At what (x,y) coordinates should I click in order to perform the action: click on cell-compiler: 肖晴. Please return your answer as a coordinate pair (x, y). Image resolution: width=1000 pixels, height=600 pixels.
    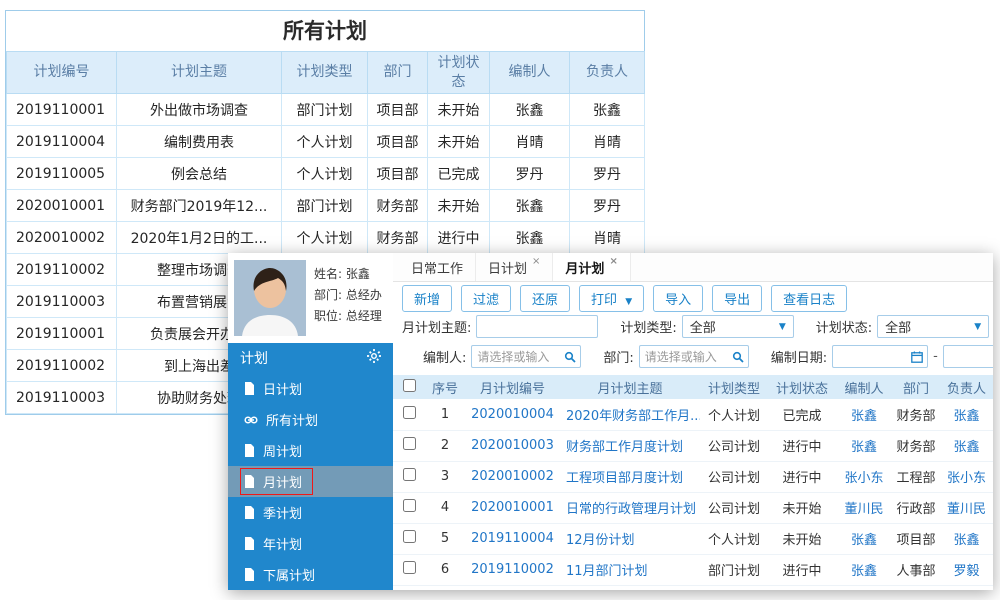
    Looking at the image, I should click on (529, 141).